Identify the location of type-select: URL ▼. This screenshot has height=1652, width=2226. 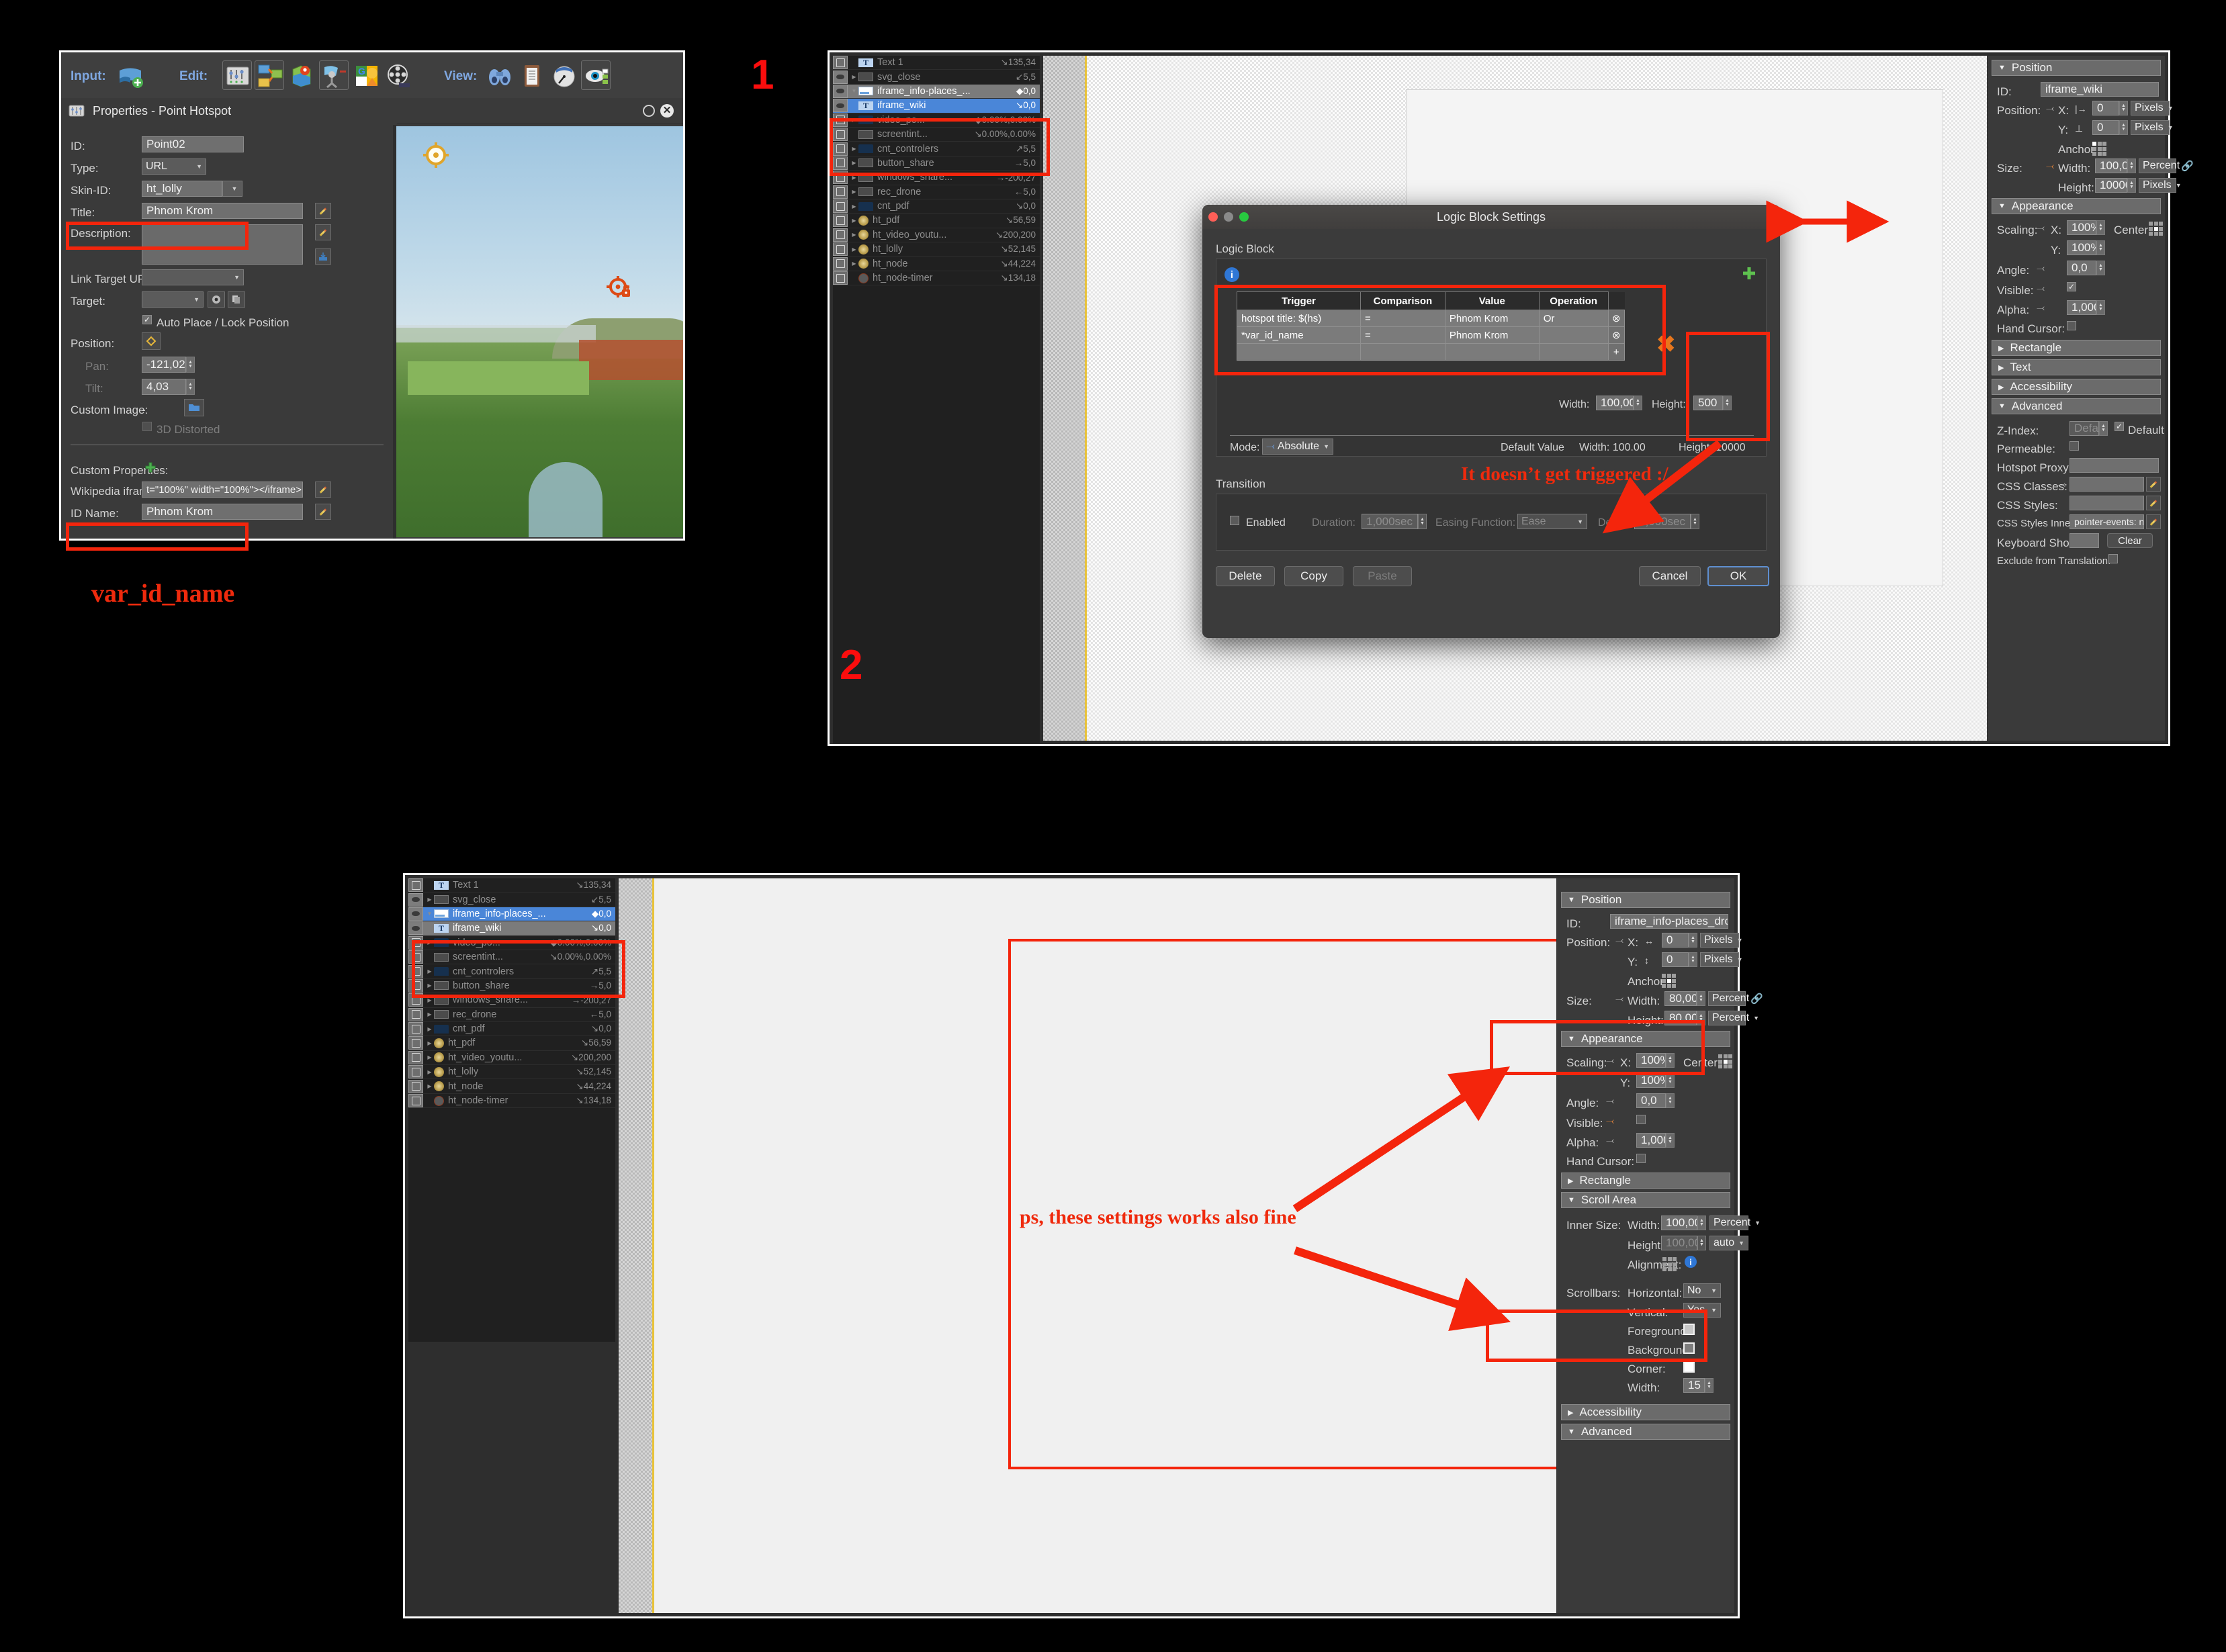
(174, 166).